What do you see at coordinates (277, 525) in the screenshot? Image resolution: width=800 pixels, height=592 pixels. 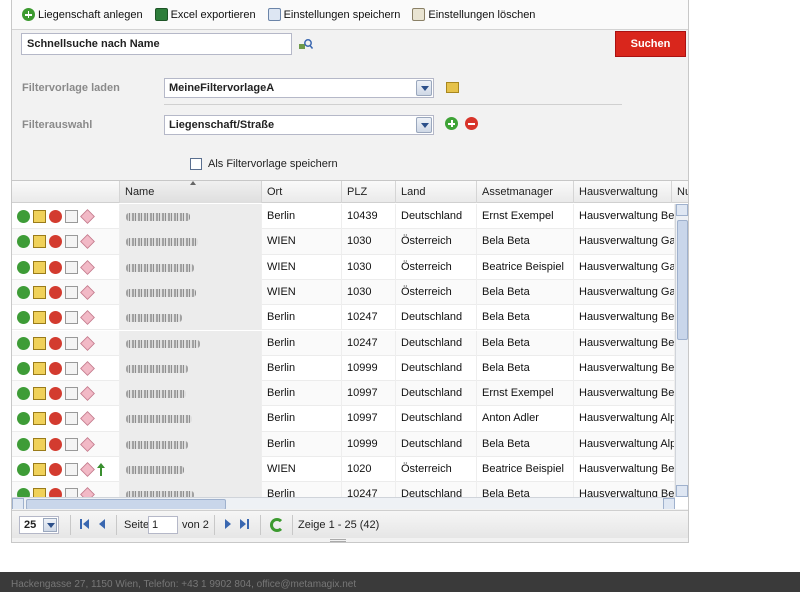 I see `refresh-icon` at bounding box center [277, 525].